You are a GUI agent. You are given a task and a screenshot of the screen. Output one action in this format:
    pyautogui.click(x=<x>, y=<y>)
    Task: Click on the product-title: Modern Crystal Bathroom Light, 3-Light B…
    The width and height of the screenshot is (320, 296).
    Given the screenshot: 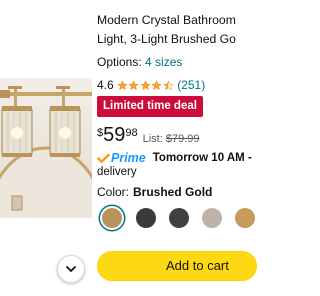 What is the action you would take?
    pyautogui.click(x=177, y=30)
    